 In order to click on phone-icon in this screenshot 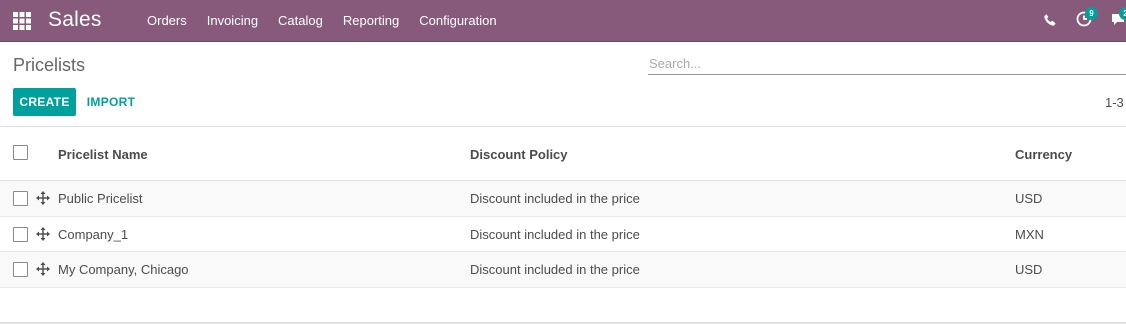, I will do `click(1050, 20)`.